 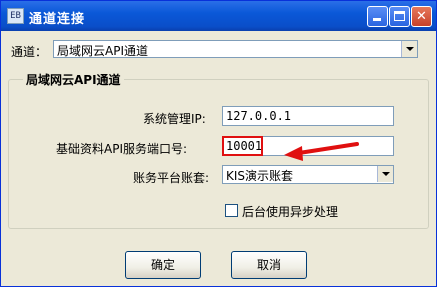 What do you see at coordinates (259, 116) in the screenshot?
I see `ip-input-value: 127.0.0.1` at bounding box center [259, 116].